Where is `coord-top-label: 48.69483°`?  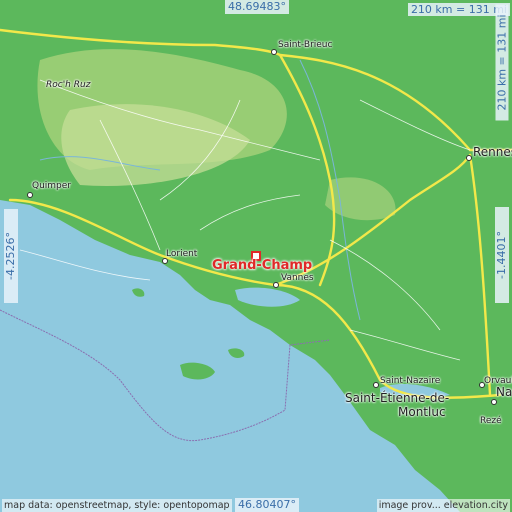 coord-top-label: 48.69483° is located at coordinates (257, 7).